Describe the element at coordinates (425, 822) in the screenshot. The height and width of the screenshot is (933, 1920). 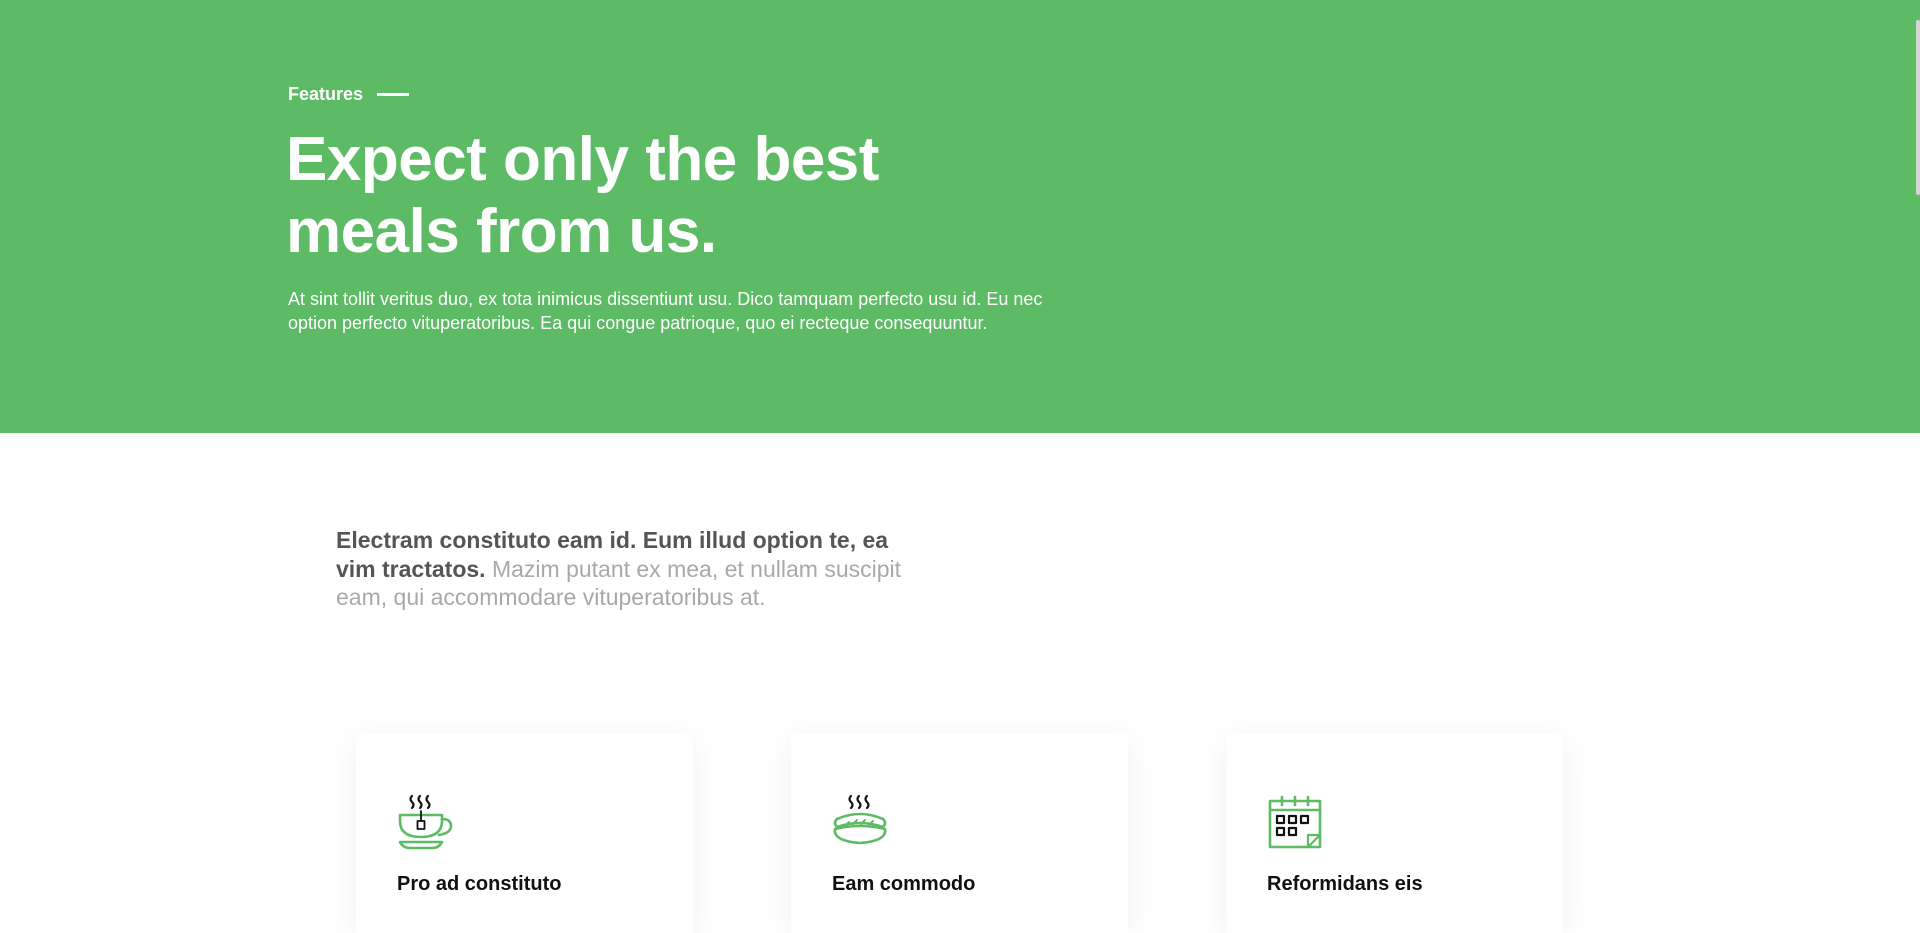
I see `tea-cup-icon` at that location.